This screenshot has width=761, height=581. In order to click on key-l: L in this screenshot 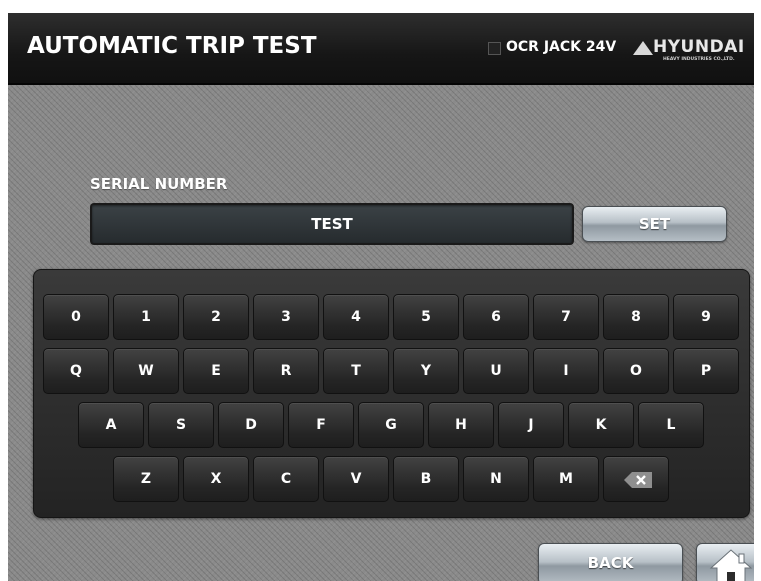, I will do `click(671, 425)`.